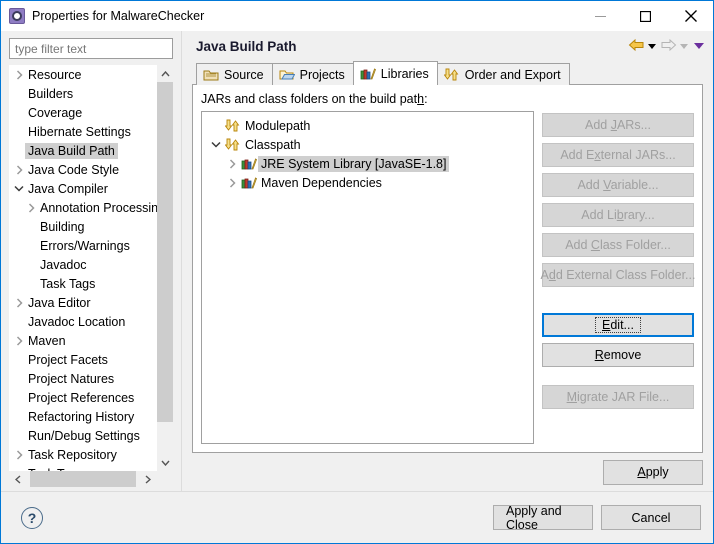 This screenshot has height=544, width=714. I want to click on sidebar-item-annotation-processing: Annotation Processing, so click(83, 207).